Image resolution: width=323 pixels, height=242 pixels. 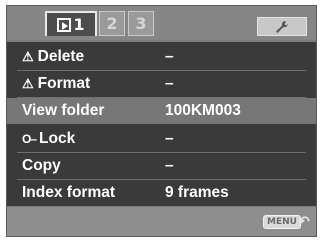 I want to click on row-label: ⚠ Delete, so click(x=53, y=56).